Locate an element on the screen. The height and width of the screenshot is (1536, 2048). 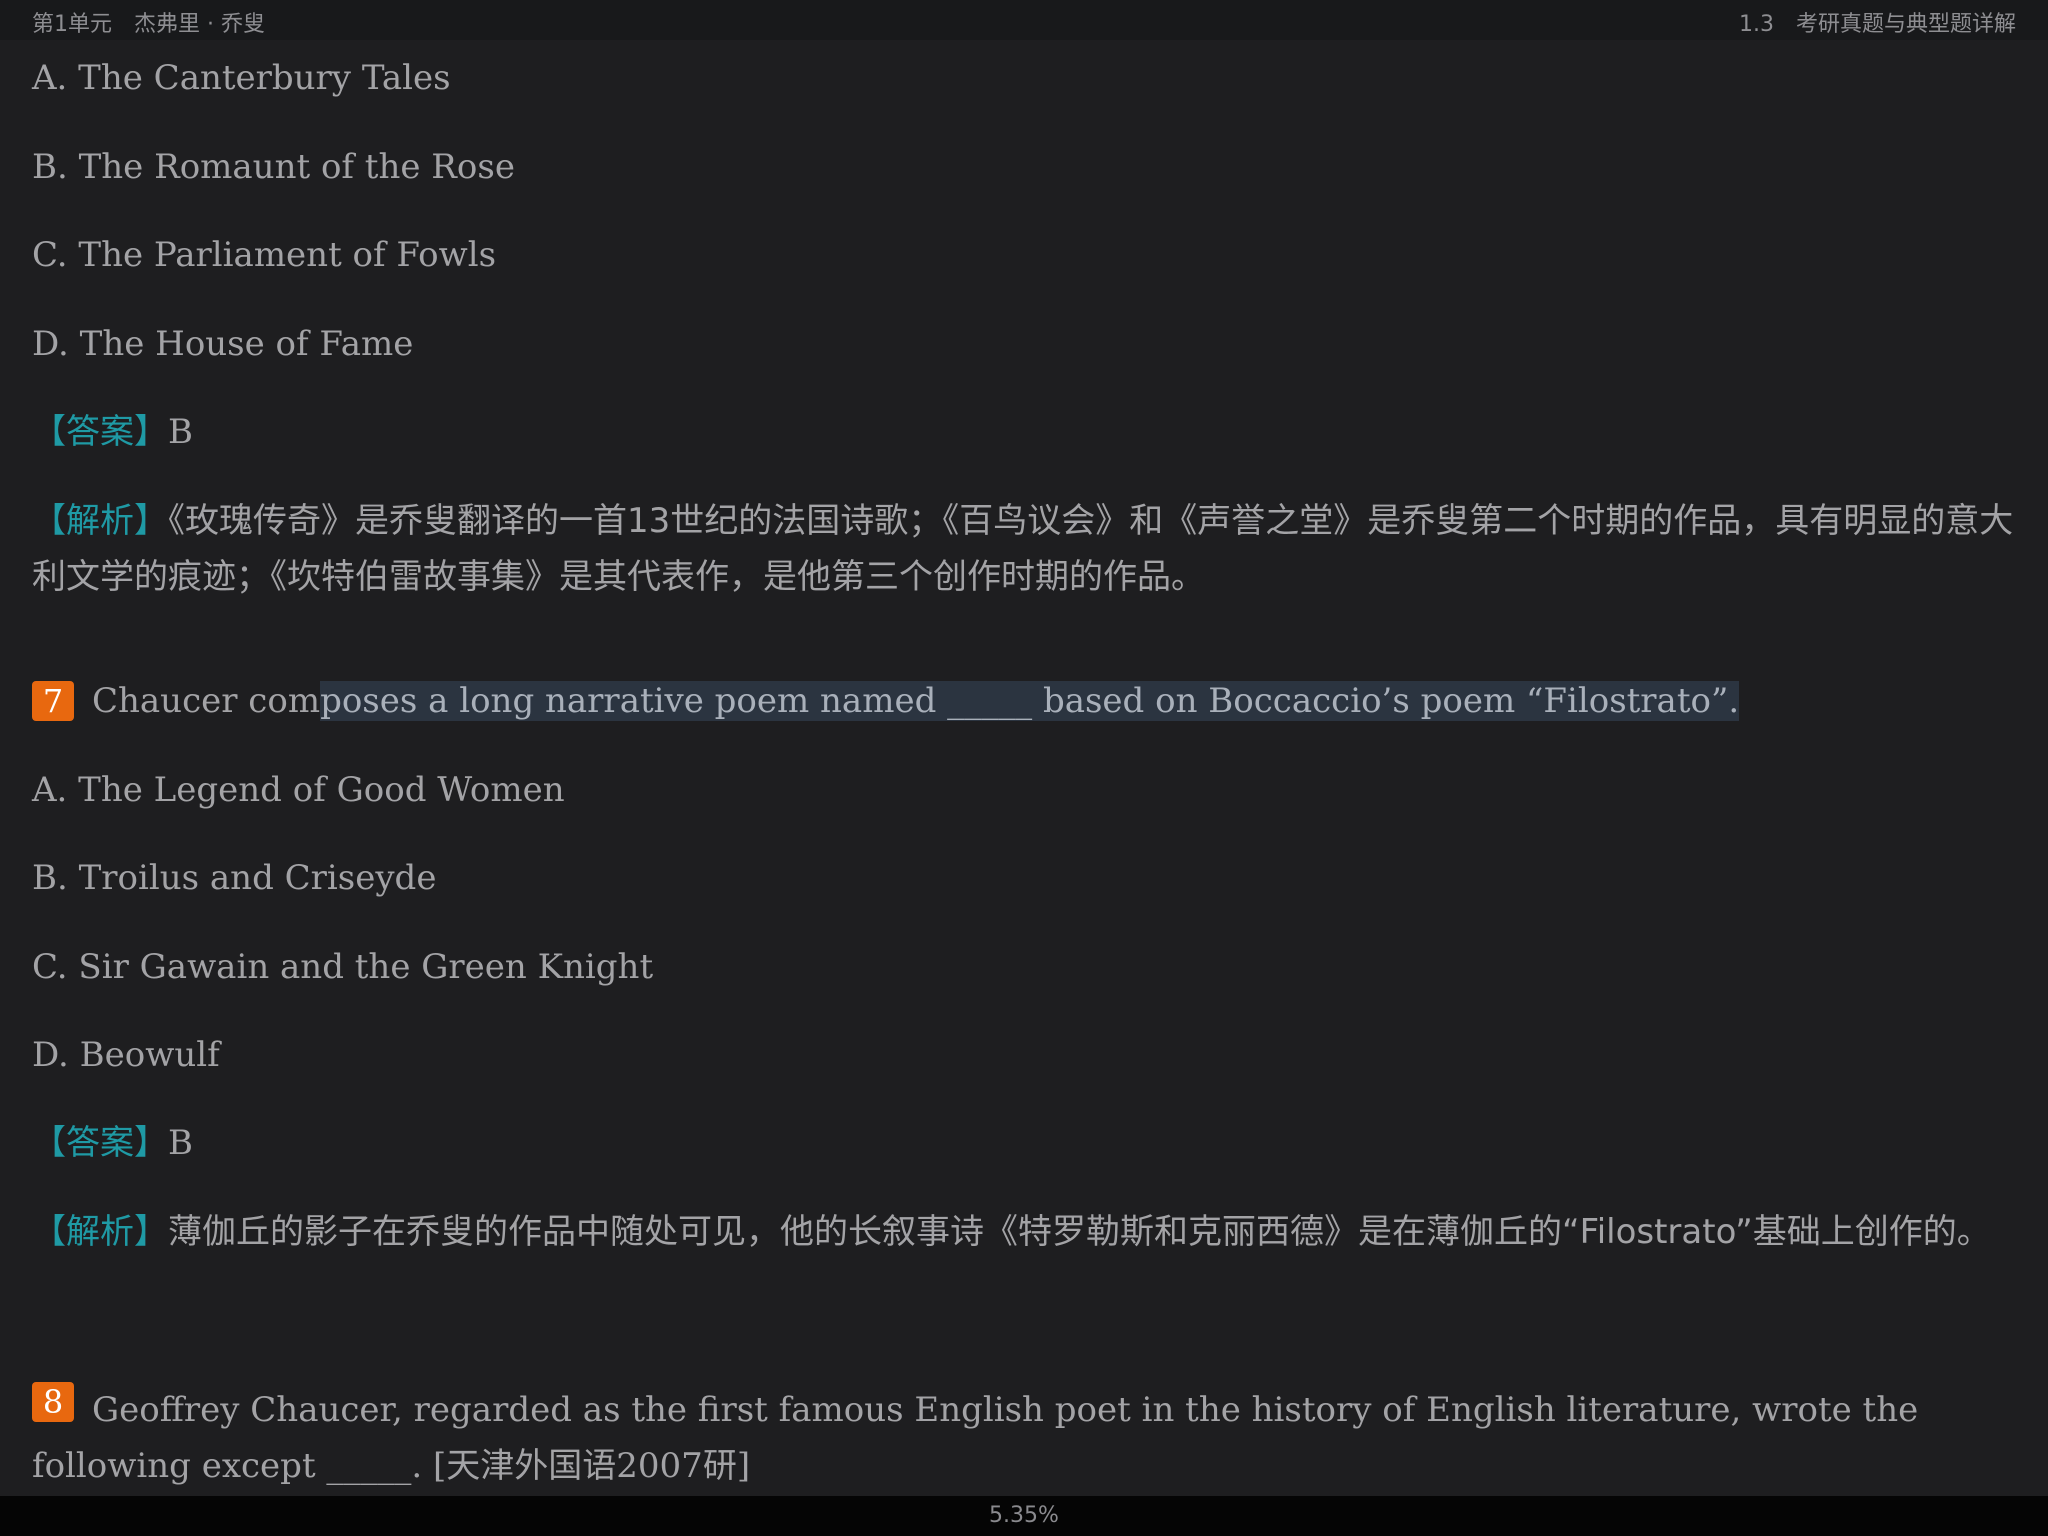
q6-answer: 【答案】B is located at coordinates (112, 432).